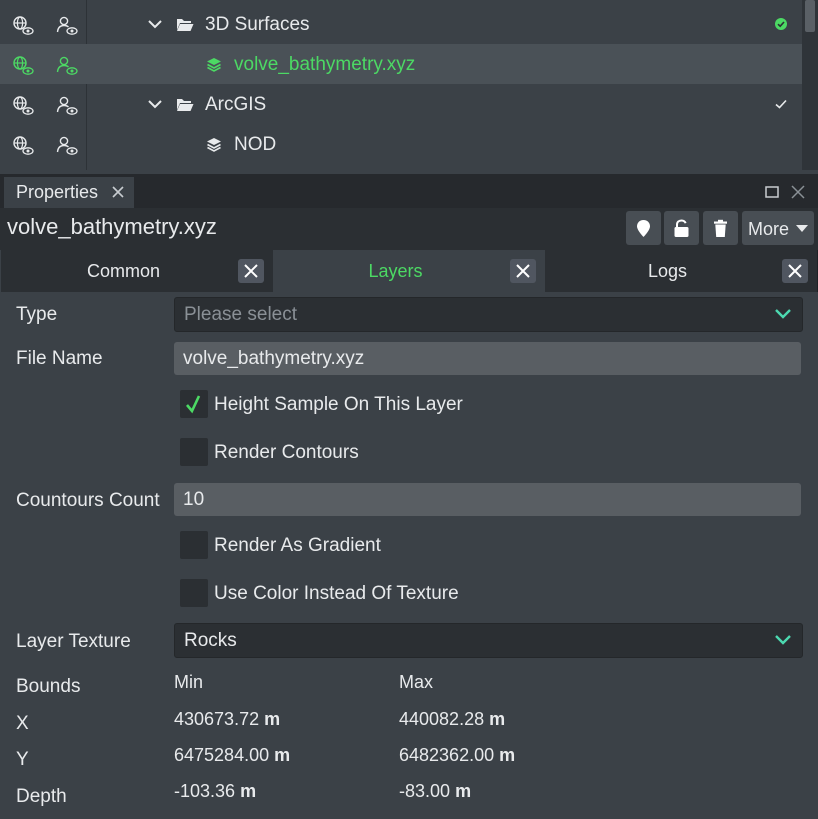 This screenshot has width=818, height=819. Describe the element at coordinates (325, 64) in the screenshot. I see `tree-row-label: volve_bathymetry.xyz` at that location.